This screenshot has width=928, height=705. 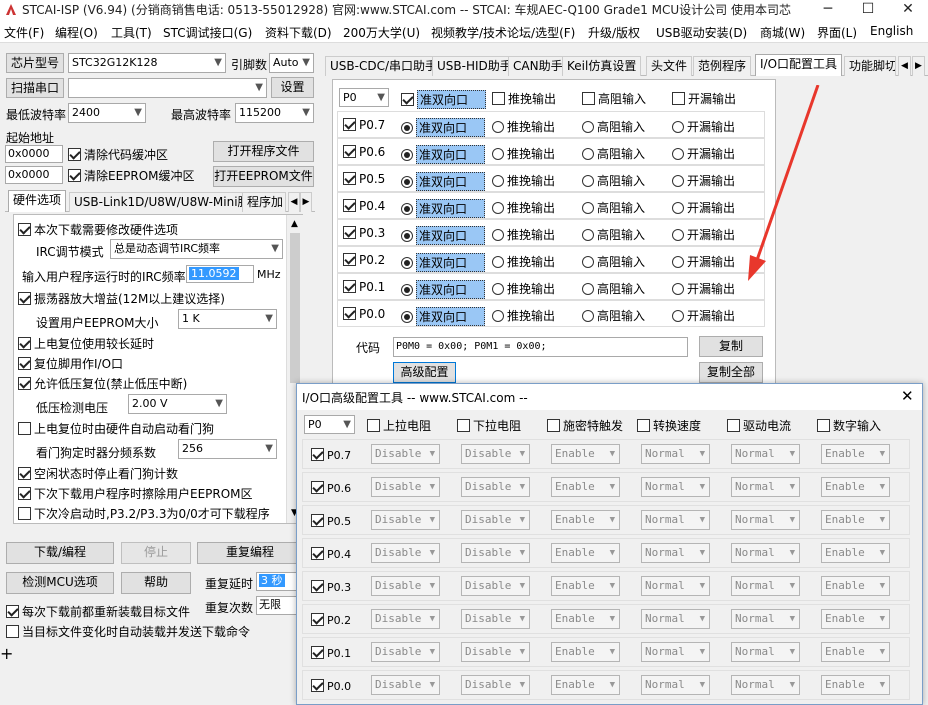 I want to click on tab-usb-hid: USB-HID助手, so click(x=474, y=66).